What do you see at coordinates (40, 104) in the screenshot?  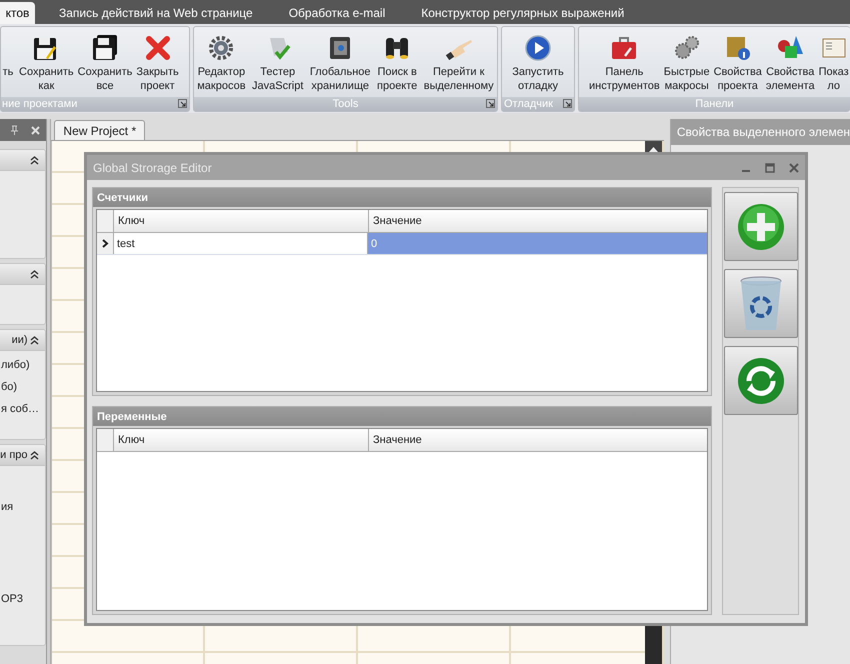 I see `group-label: ние проектами` at bounding box center [40, 104].